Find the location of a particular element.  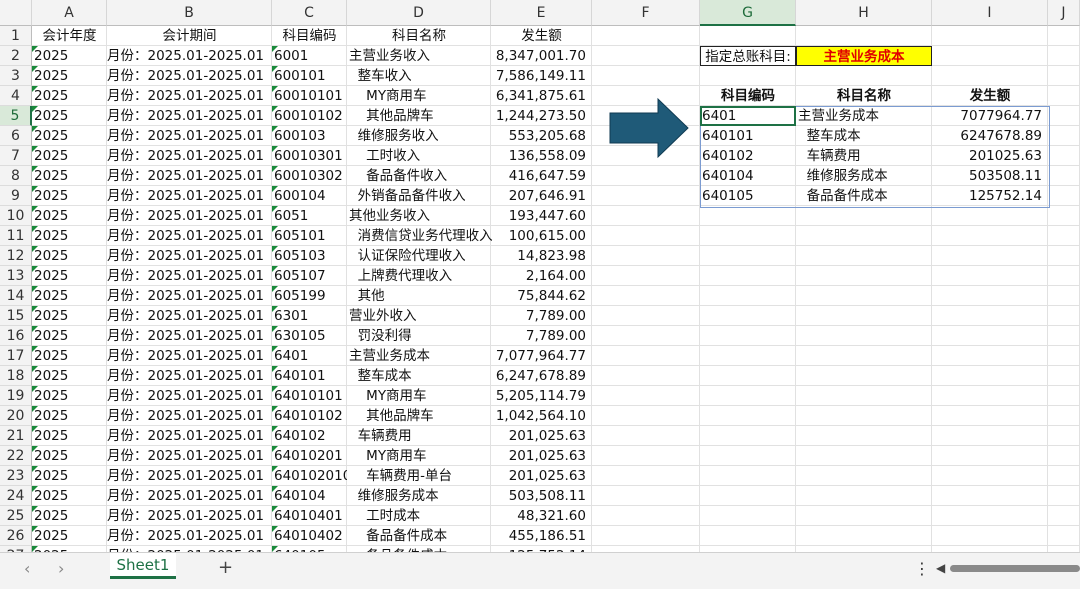

table-cell: 64010201 is located at coordinates (309, 456).